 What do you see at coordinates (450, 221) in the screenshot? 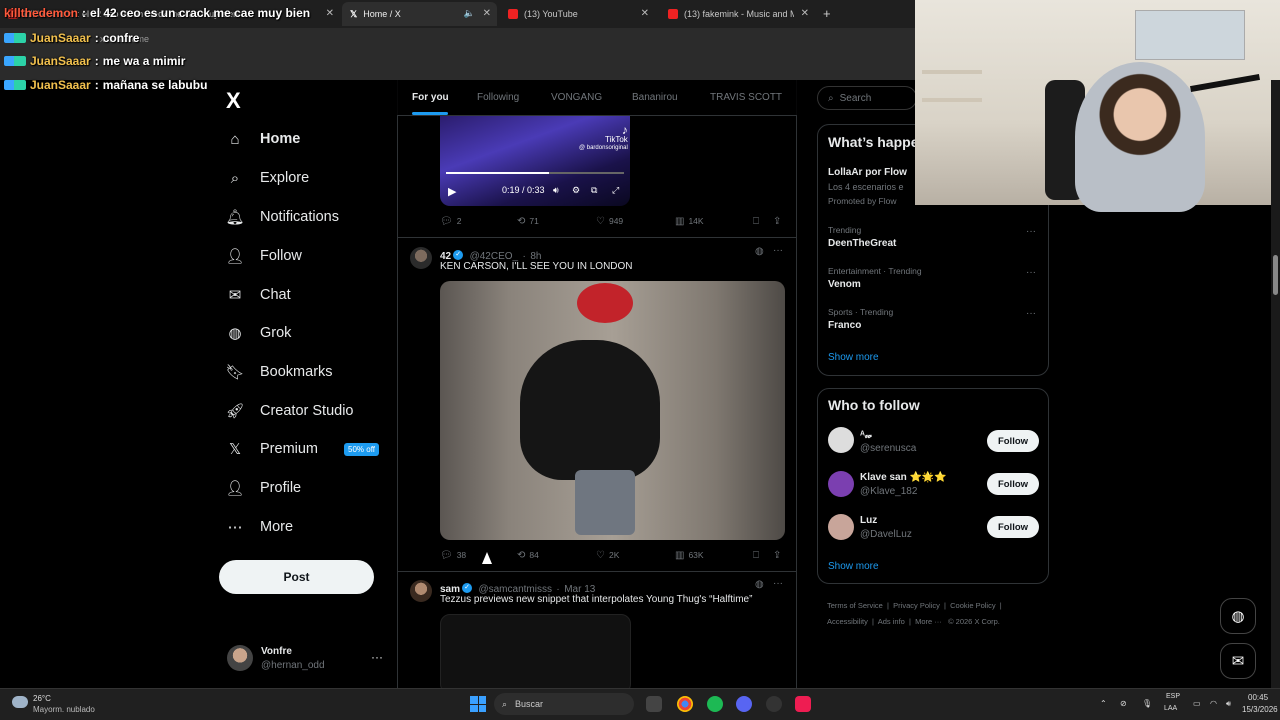
I see `reply-button: 💬︎ 2` at bounding box center [450, 221].